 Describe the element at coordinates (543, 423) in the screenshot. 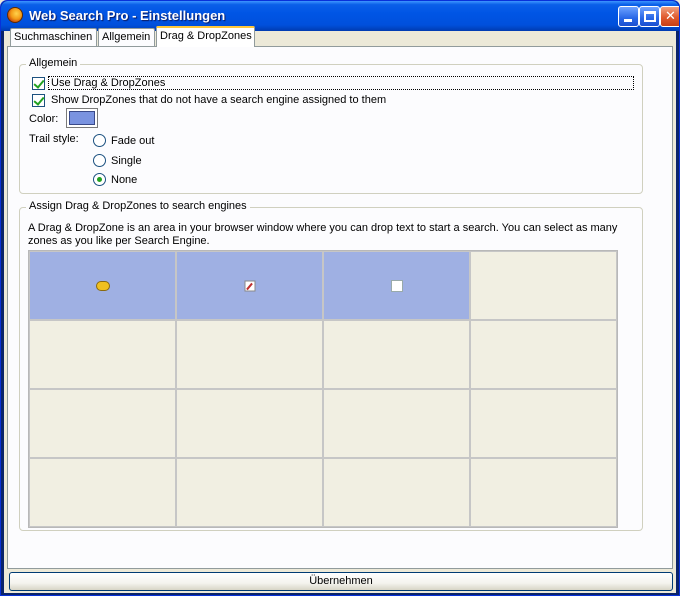

I see `dropzone-cell-r2-c3` at that location.